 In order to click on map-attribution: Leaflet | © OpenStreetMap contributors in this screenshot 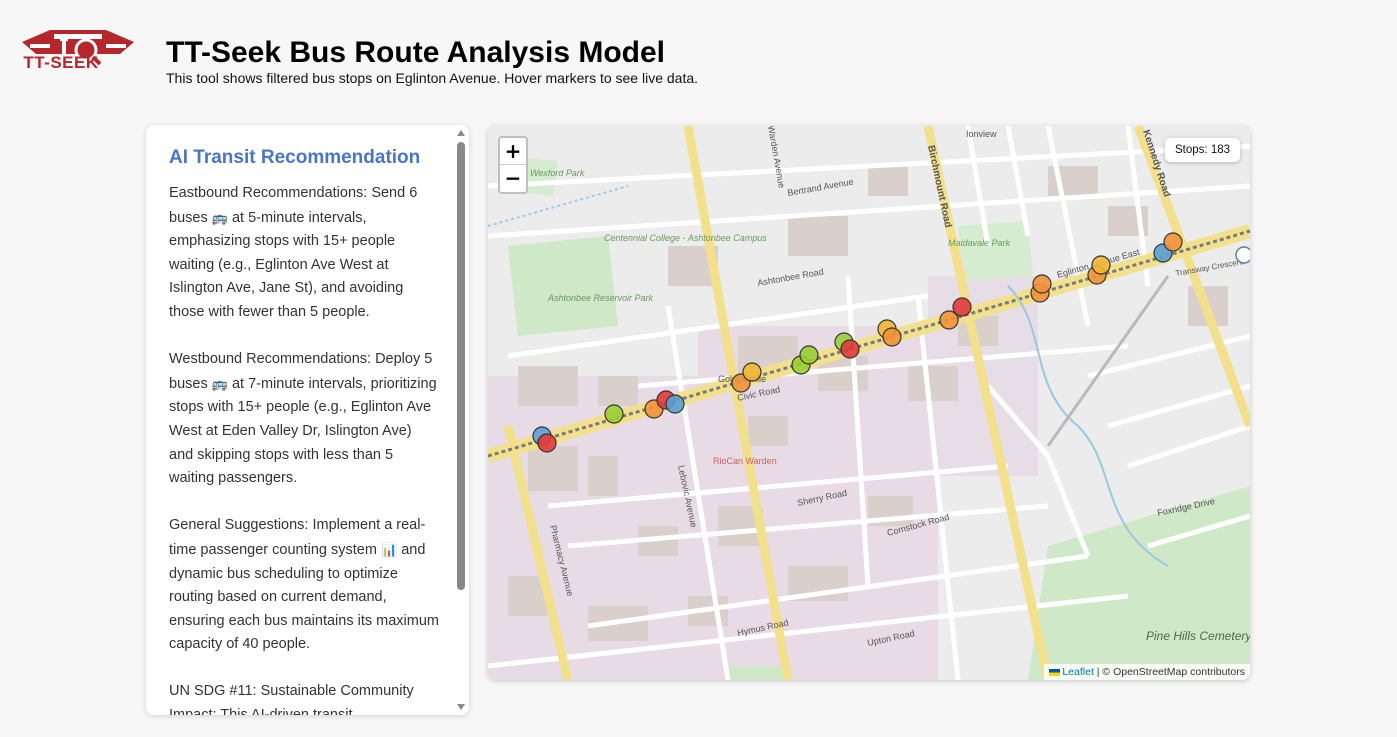, I will do `click(1147, 672)`.